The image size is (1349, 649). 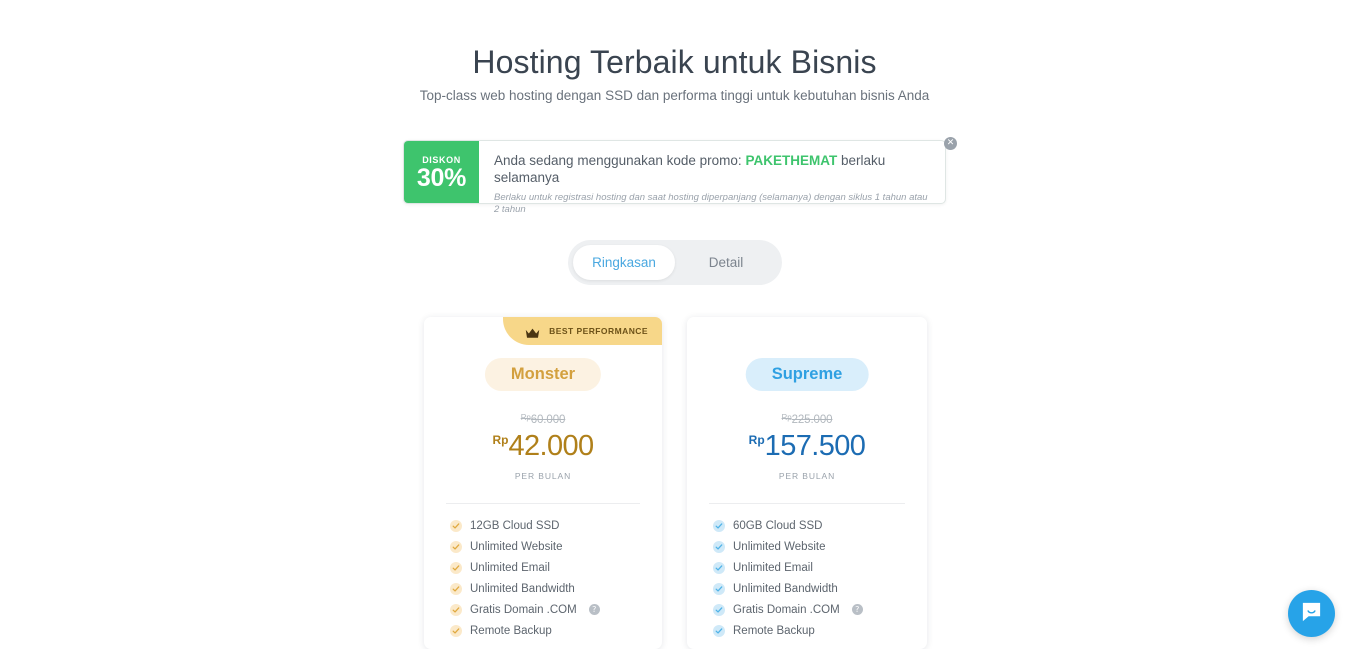 I want to click on price-new-monster: Rp42.000, so click(x=543, y=446).